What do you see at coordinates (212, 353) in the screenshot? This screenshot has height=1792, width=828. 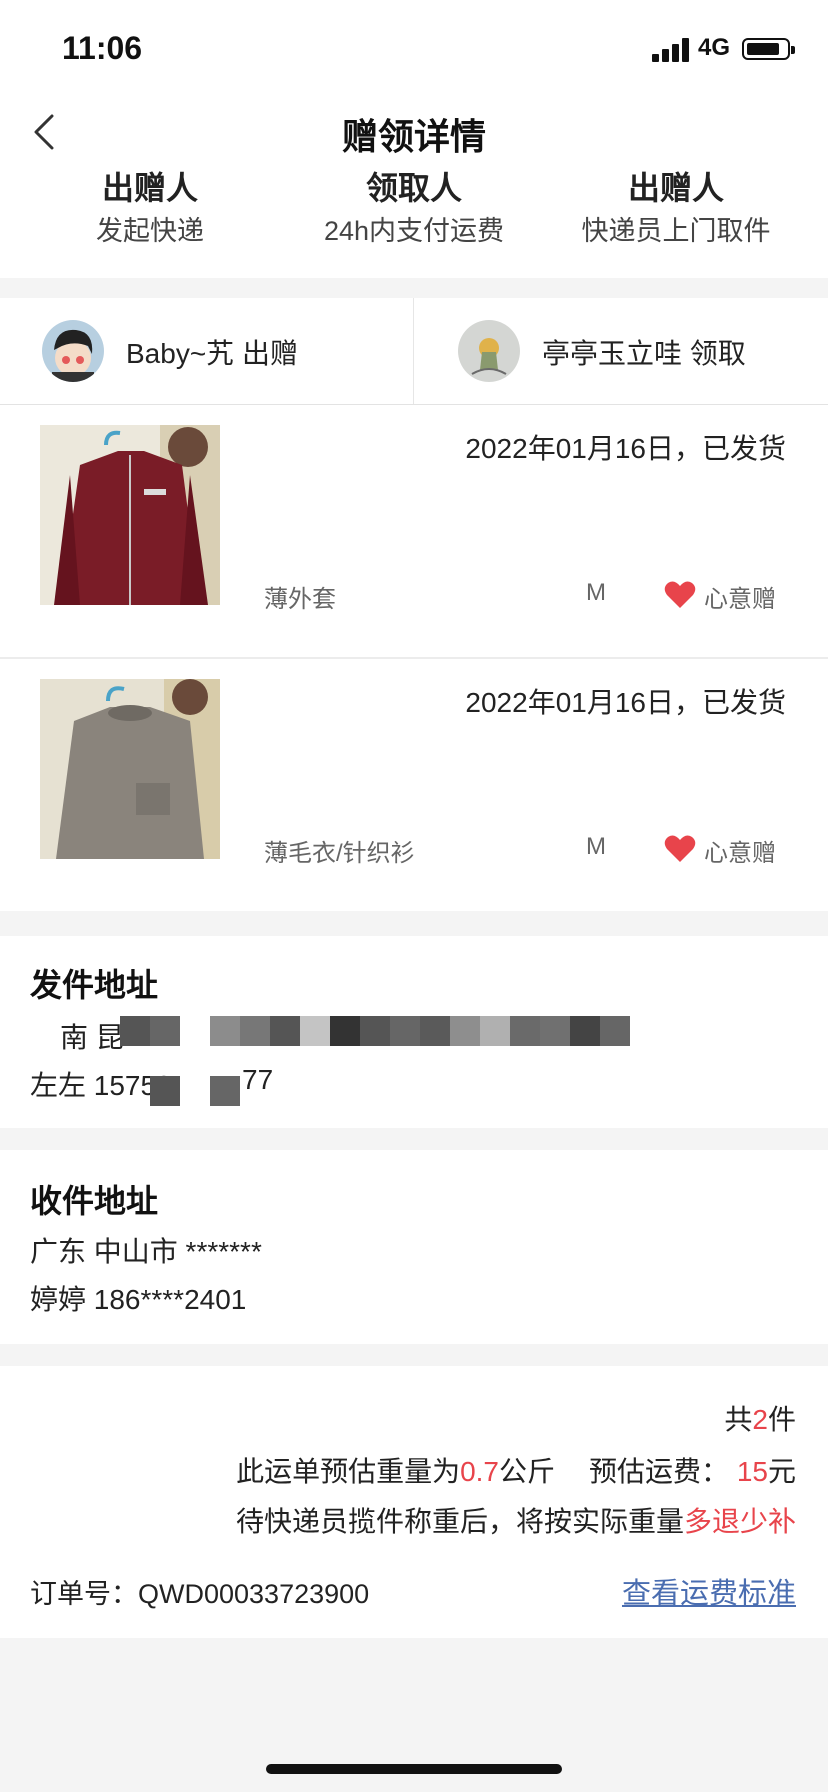 I see `giver-name: Baby~艽 出赠` at bounding box center [212, 353].